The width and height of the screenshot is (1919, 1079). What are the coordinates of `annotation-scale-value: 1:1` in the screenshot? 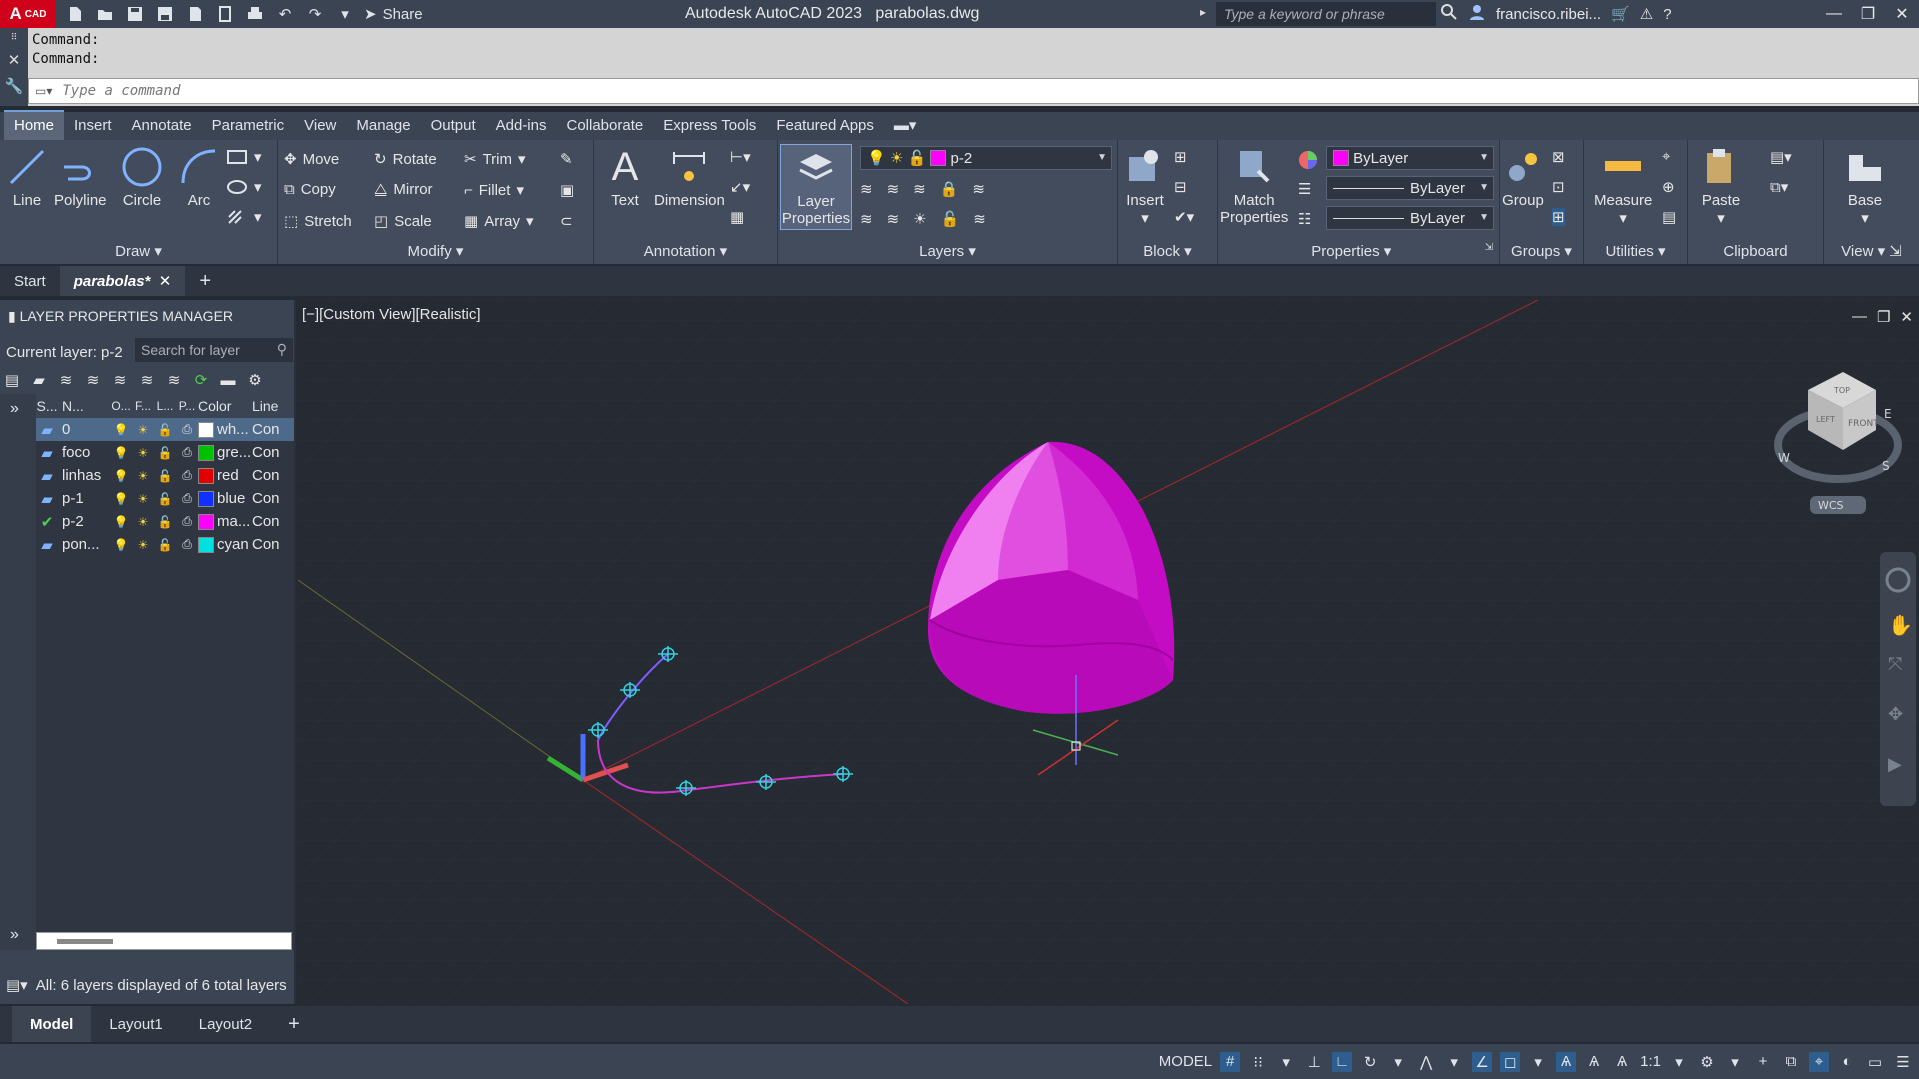 It's located at (1650, 1061).